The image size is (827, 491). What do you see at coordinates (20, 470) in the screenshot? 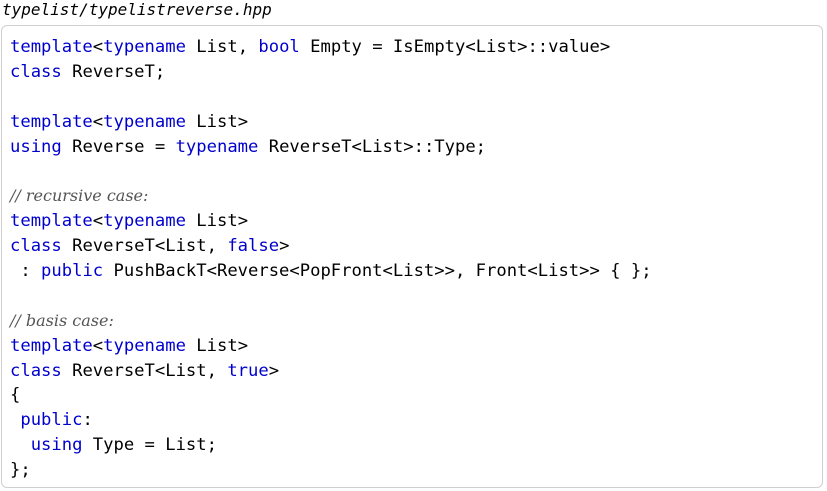
I see `code-text: };` at bounding box center [20, 470].